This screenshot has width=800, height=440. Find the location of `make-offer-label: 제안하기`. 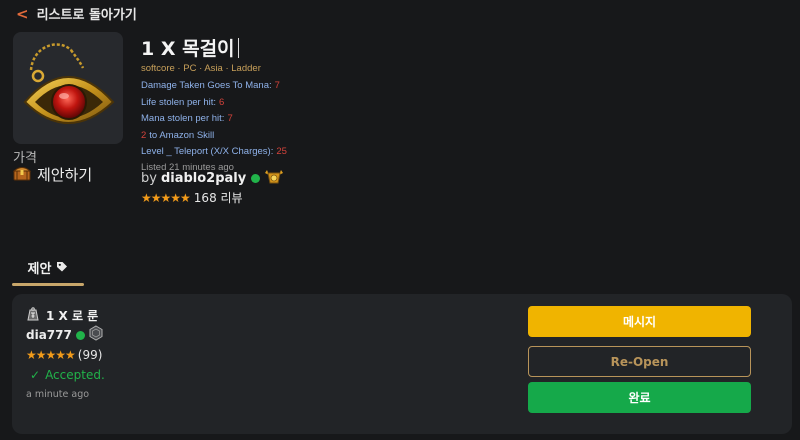

make-offer-label: 제안하기 is located at coordinates (65, 175).